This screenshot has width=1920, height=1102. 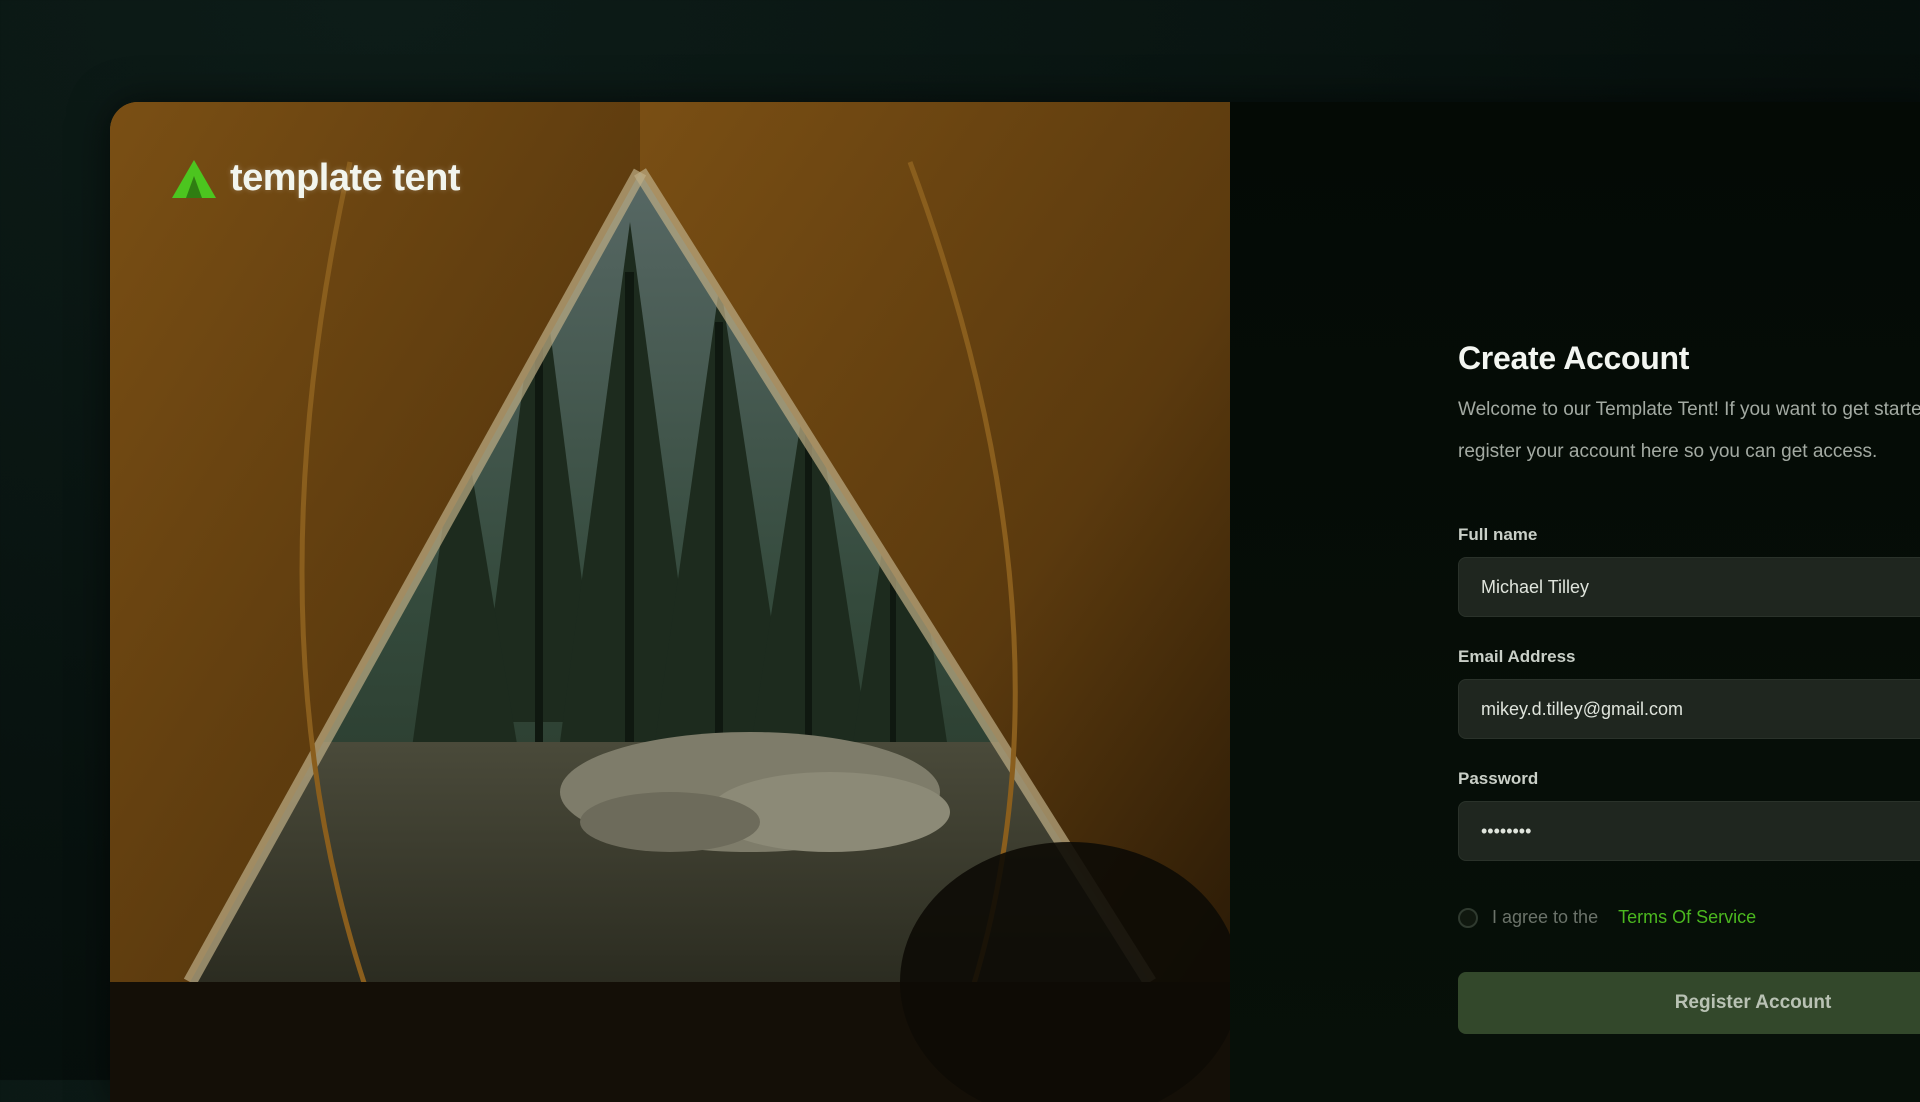 What do you see at coordinates (1498, 778) in the screenshot?
I see `password-label: Password` at bounding box center [1498, 778].